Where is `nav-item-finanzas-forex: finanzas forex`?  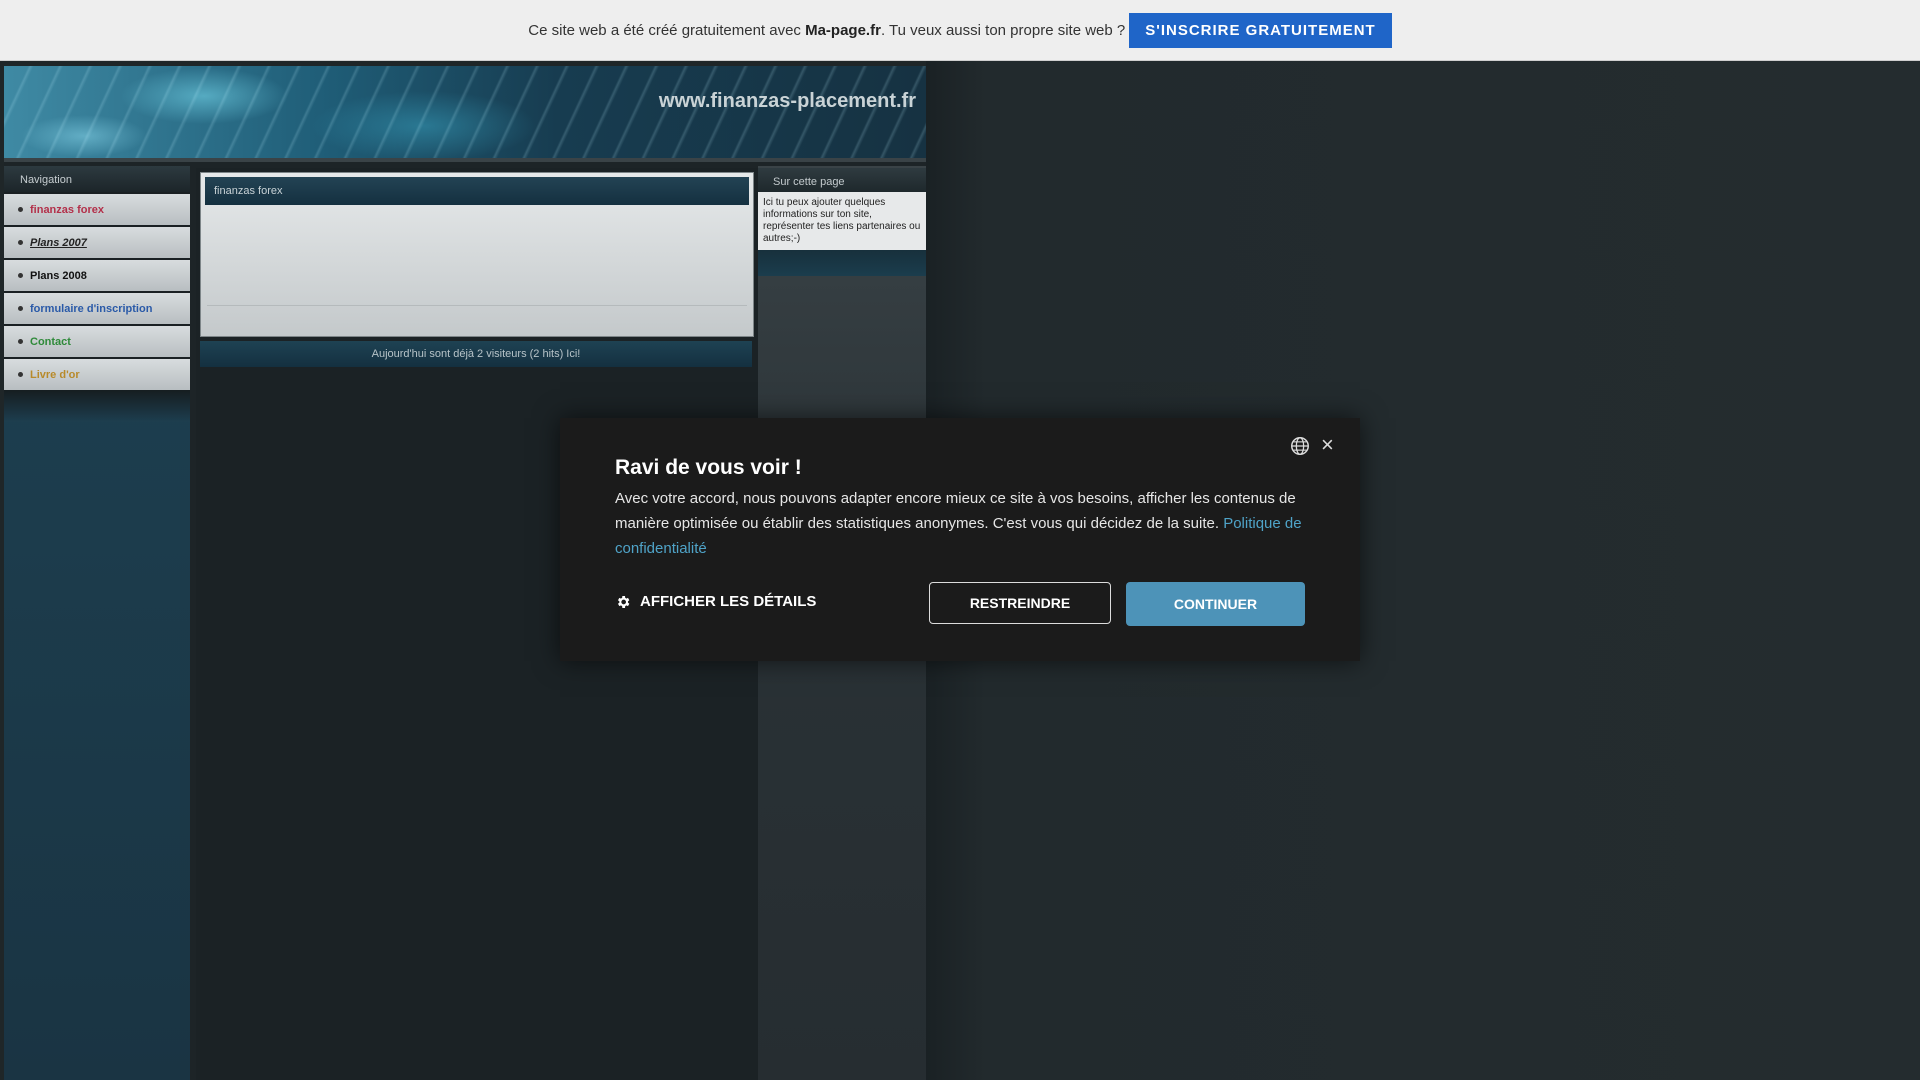
nav-item-finanzas-forex: finanzas forex is located at coordinates (97, 208).